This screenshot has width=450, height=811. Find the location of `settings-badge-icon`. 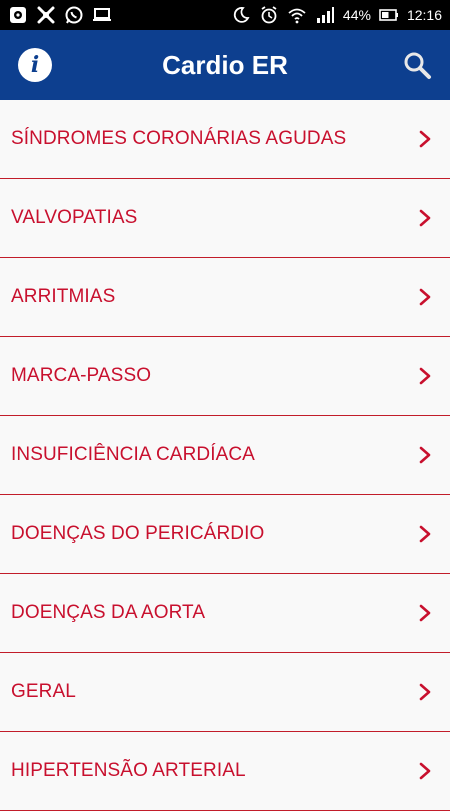

settings-badge-icon is located at coordinates (18, 15).